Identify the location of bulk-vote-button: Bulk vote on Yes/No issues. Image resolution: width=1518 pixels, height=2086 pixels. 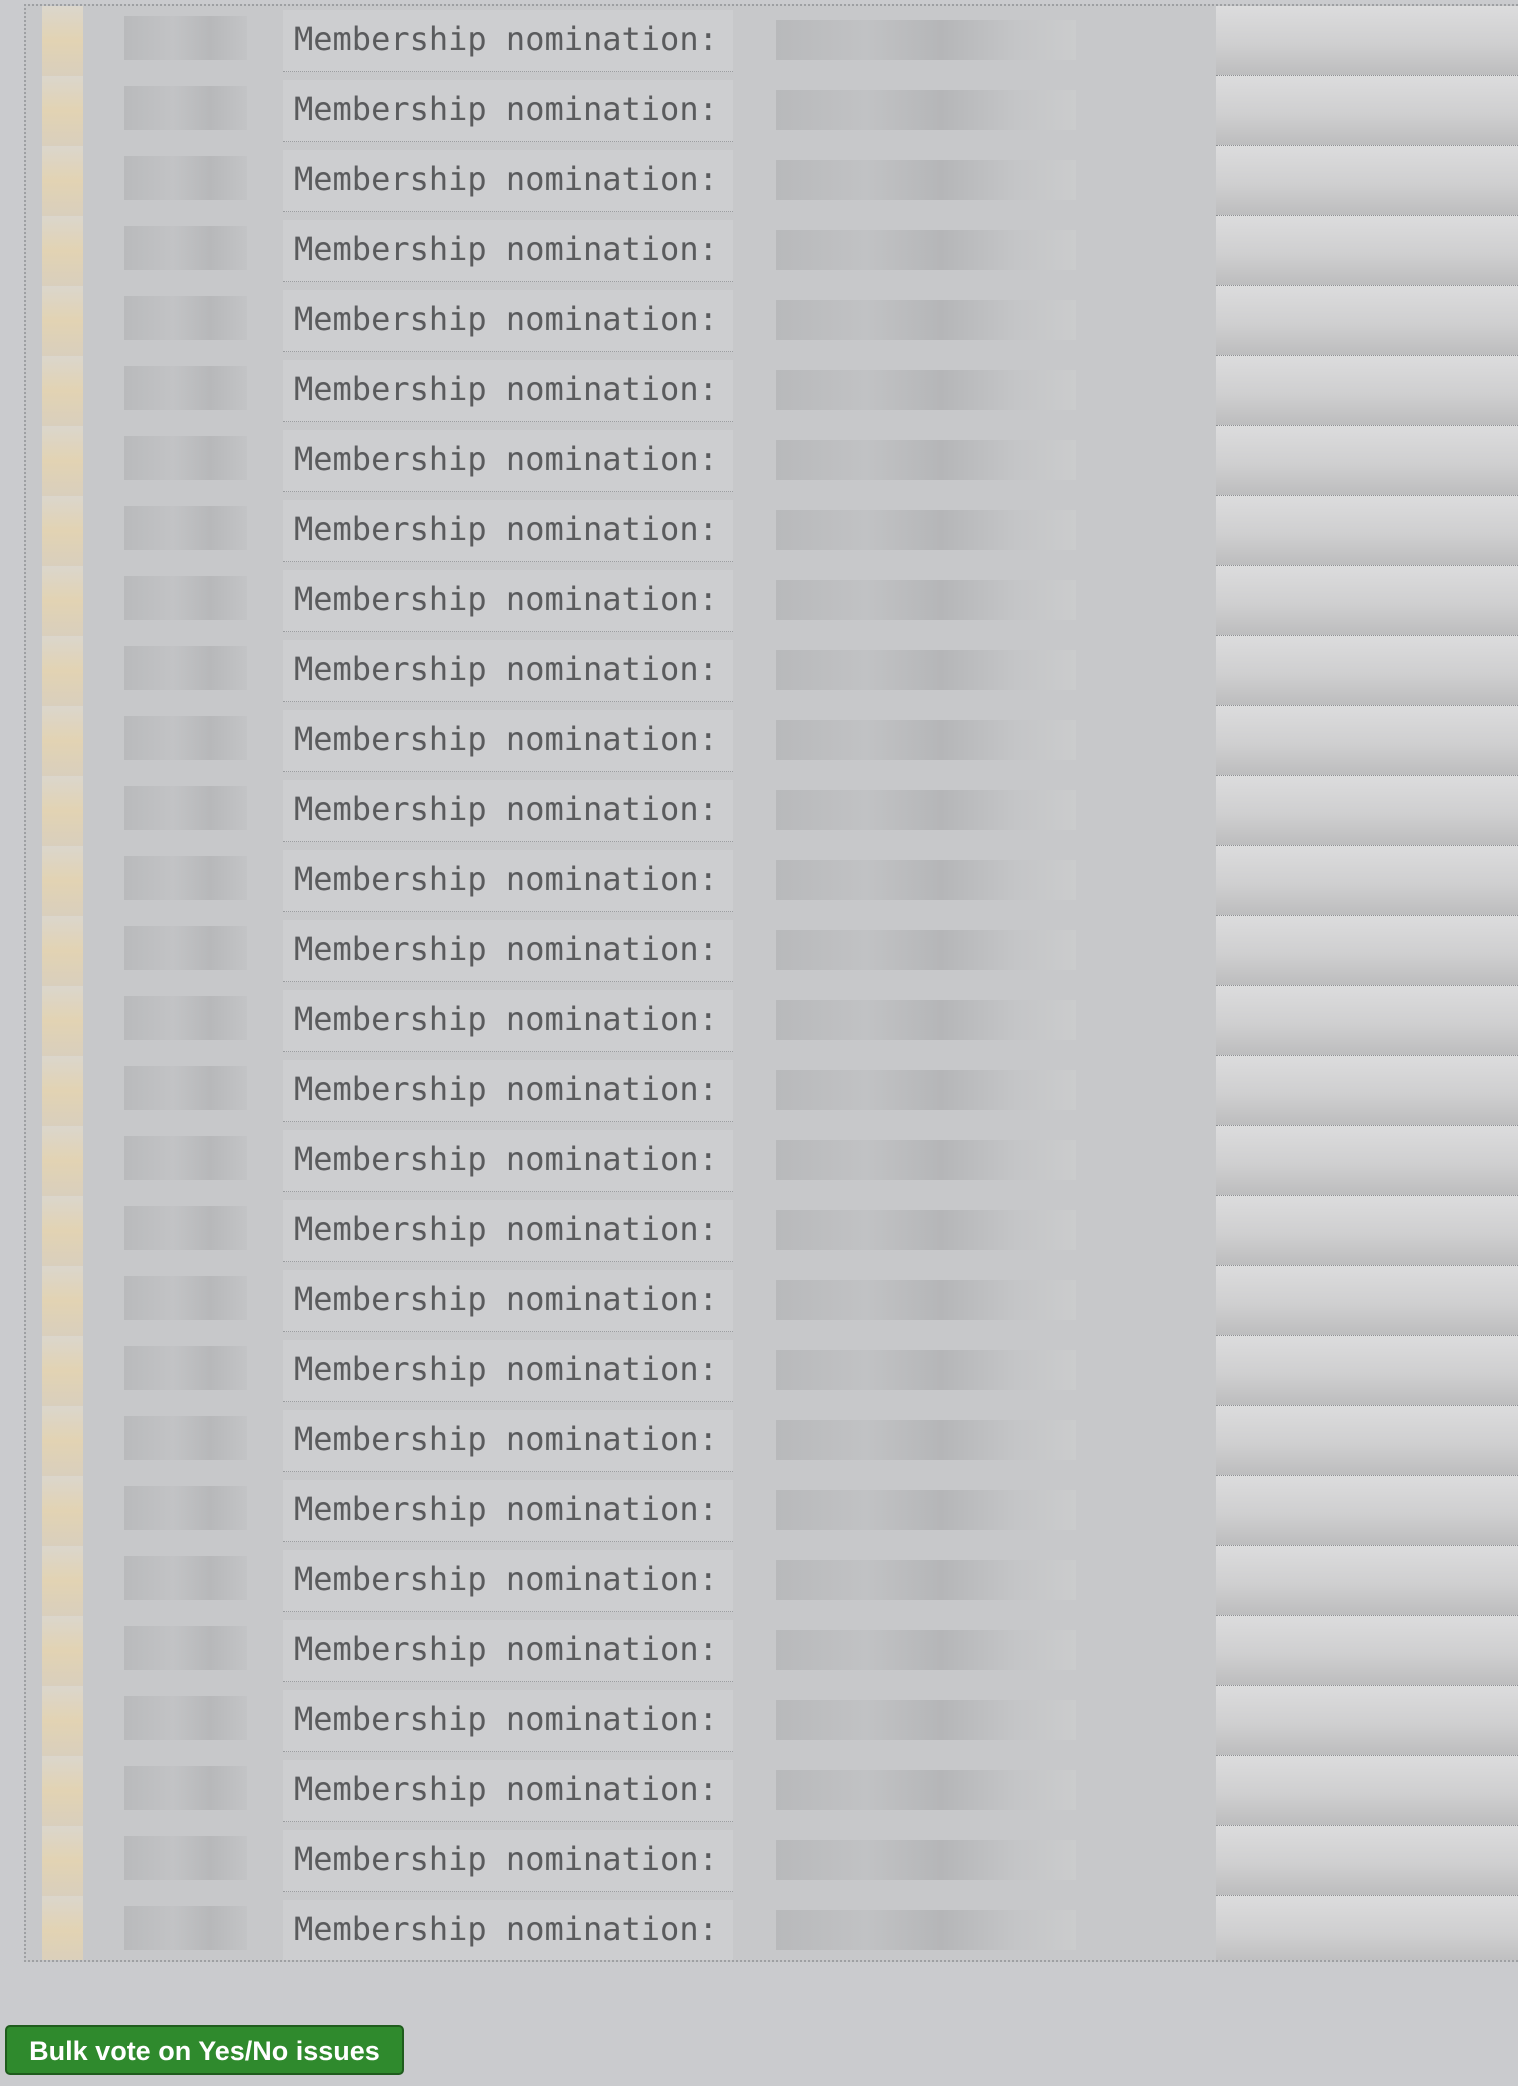
(204, 2050).